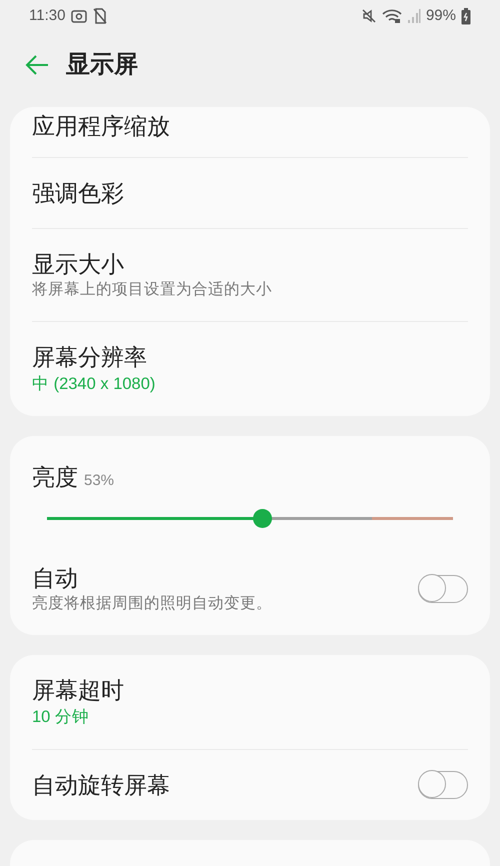 The width and height of the screenshot is (500, 866). What do you see at coordinates (152, 290) in the screenshot?
I see `setting-description: 将屏幕上的项目设置为合适的大小` at bounding box center [152, 290].